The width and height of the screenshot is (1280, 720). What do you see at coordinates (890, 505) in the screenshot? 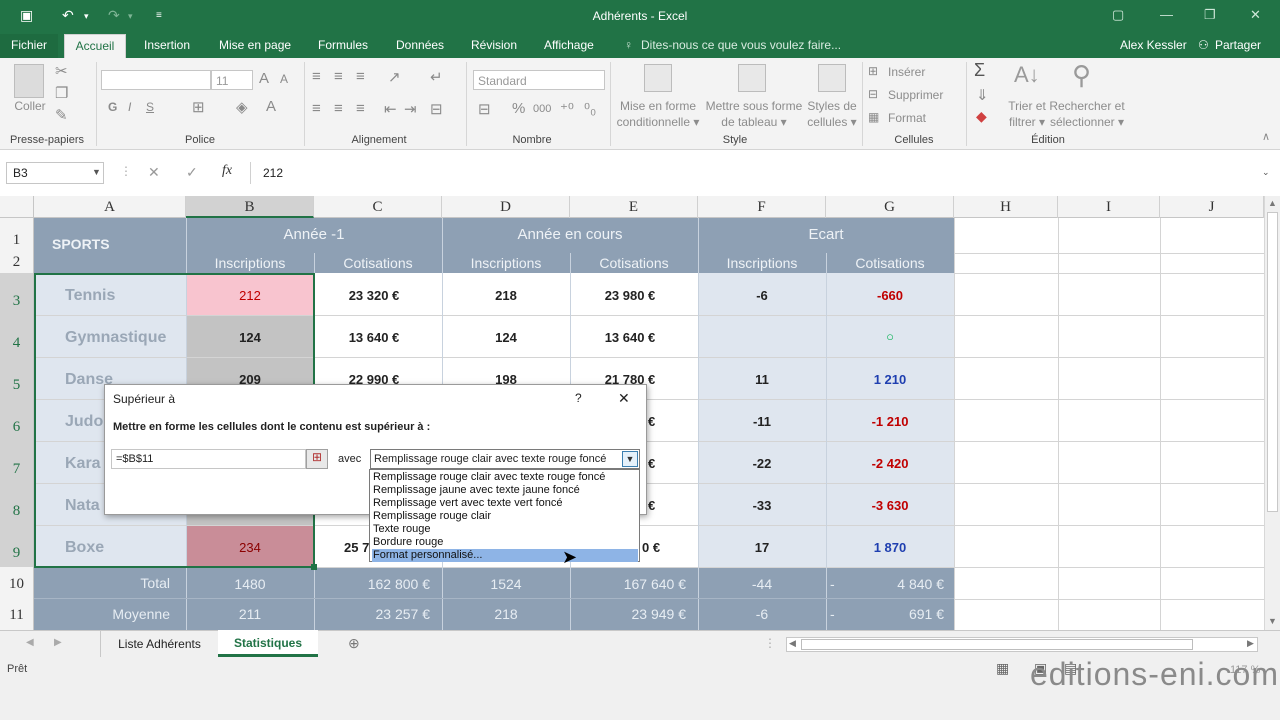
I see `cell-g8: -3 630` at bounding box center [890, 505].